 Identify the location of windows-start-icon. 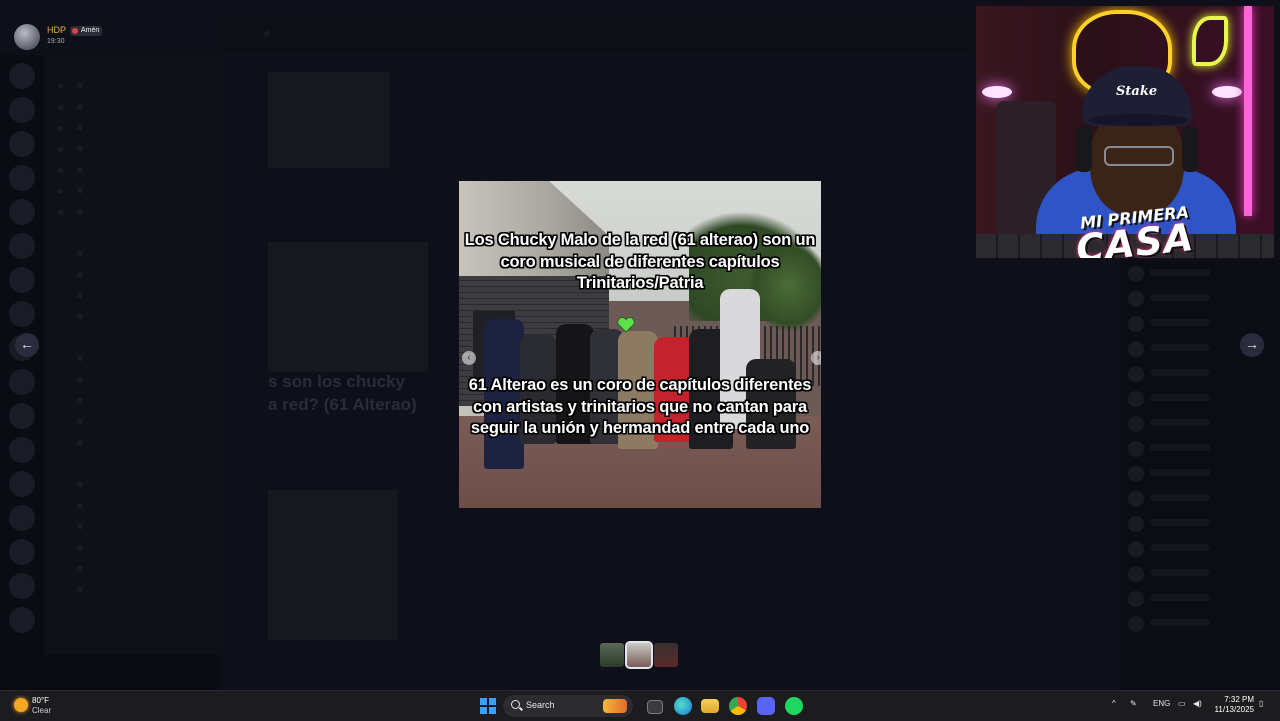
(488, 706).